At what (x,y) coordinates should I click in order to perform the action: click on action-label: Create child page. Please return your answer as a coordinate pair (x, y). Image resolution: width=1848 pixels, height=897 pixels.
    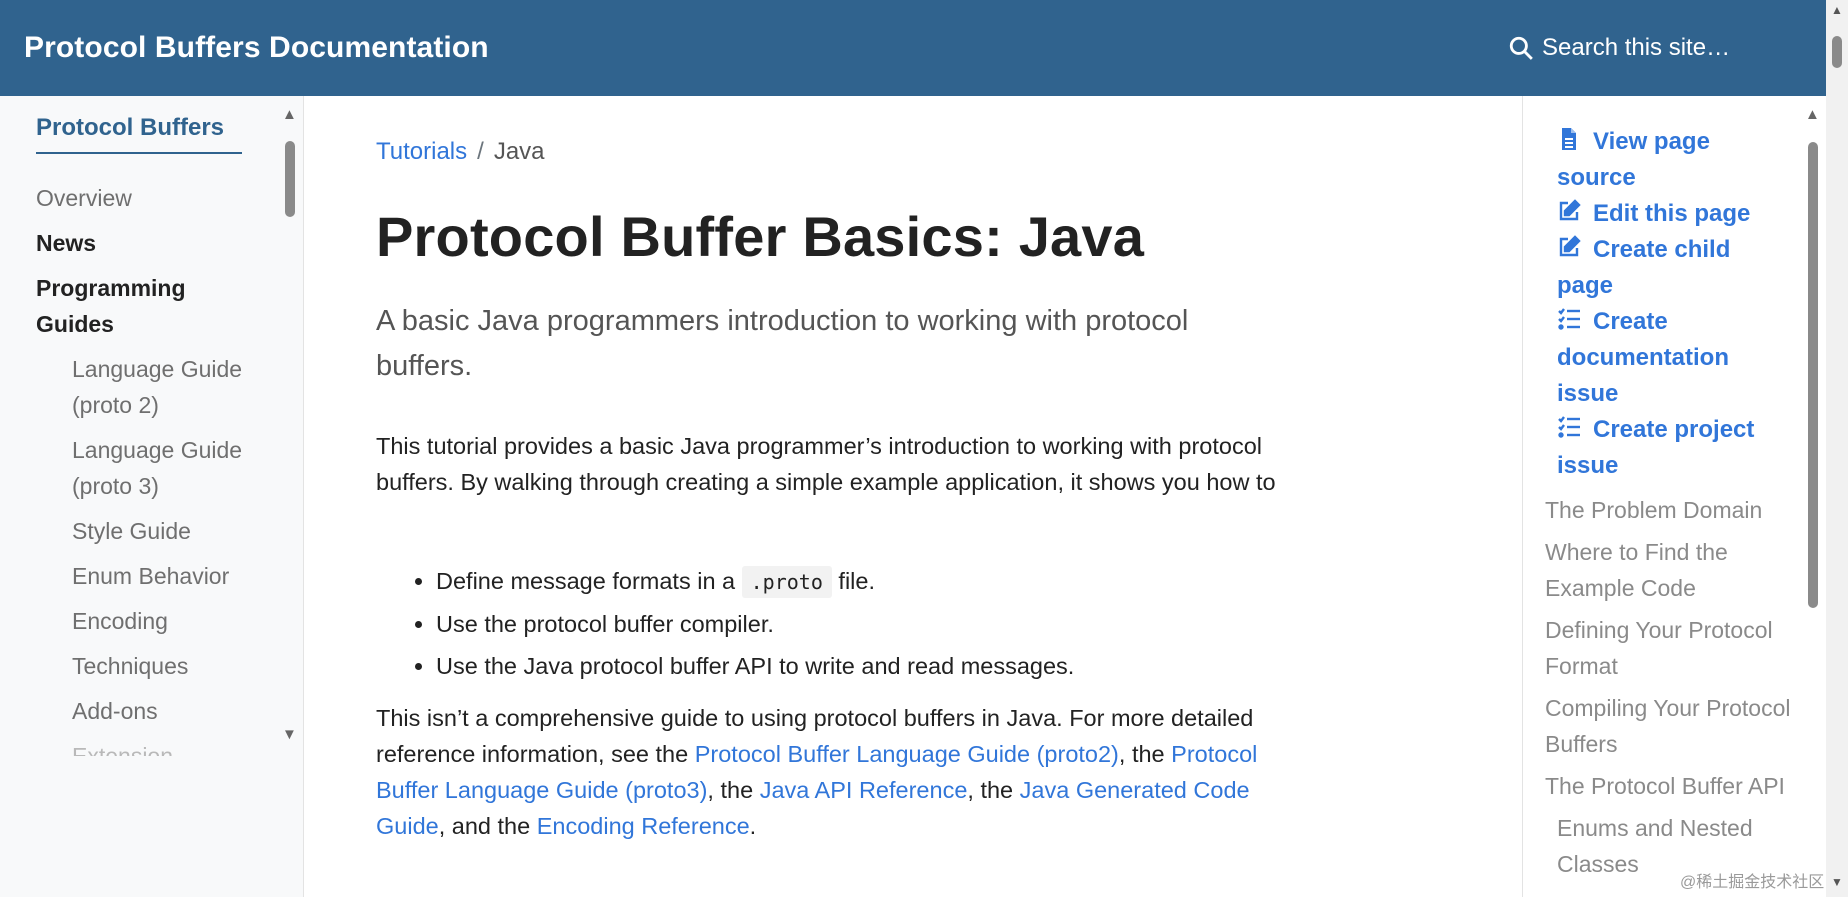
    Looking at the image, I should click on (1644, 267).